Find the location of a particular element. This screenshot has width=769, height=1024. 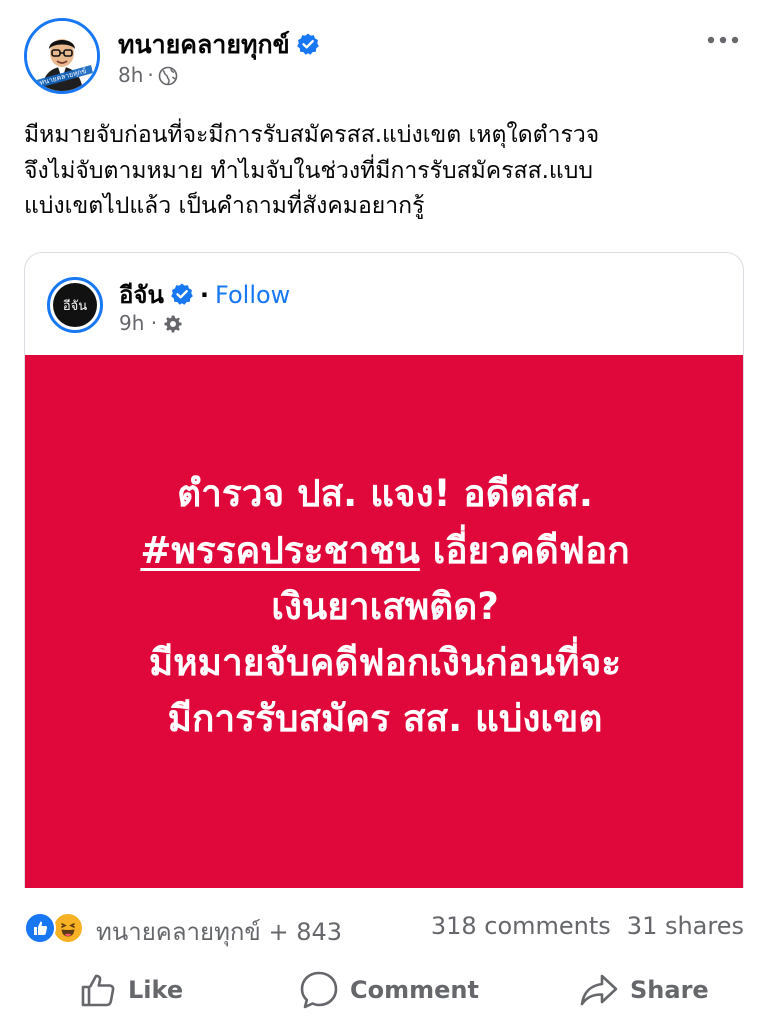

post-time: 8h is located at coordinates (130, 75).